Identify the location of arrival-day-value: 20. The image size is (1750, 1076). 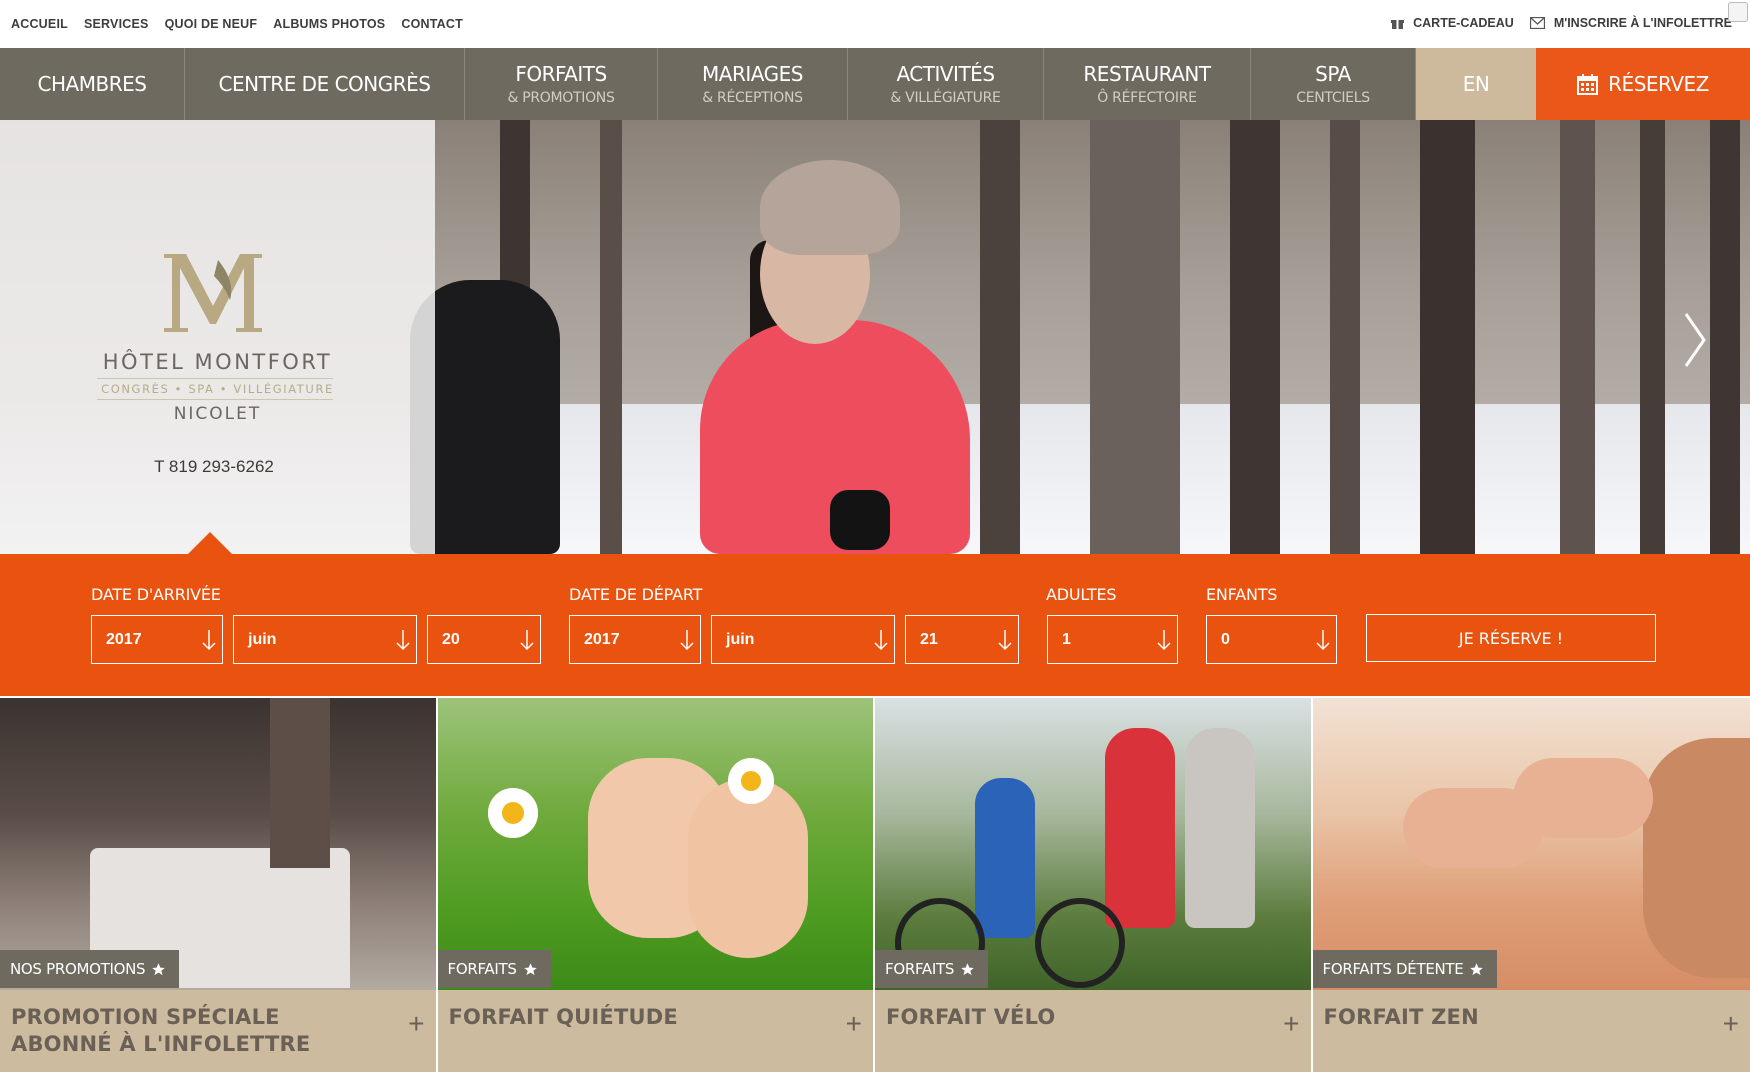
(451, 639).